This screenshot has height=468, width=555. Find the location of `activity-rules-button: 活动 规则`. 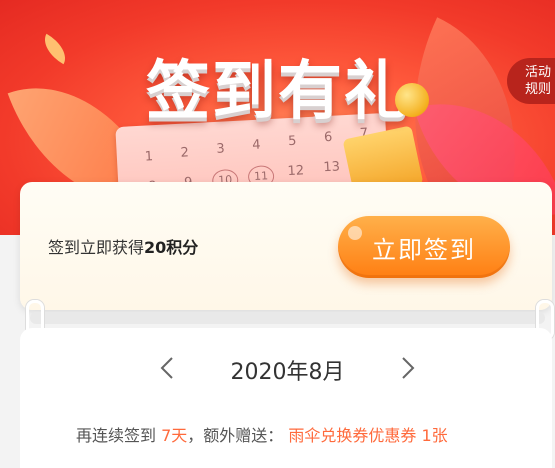

activity-rules-button: 活动 规则 is located at coordinates (531, 81).